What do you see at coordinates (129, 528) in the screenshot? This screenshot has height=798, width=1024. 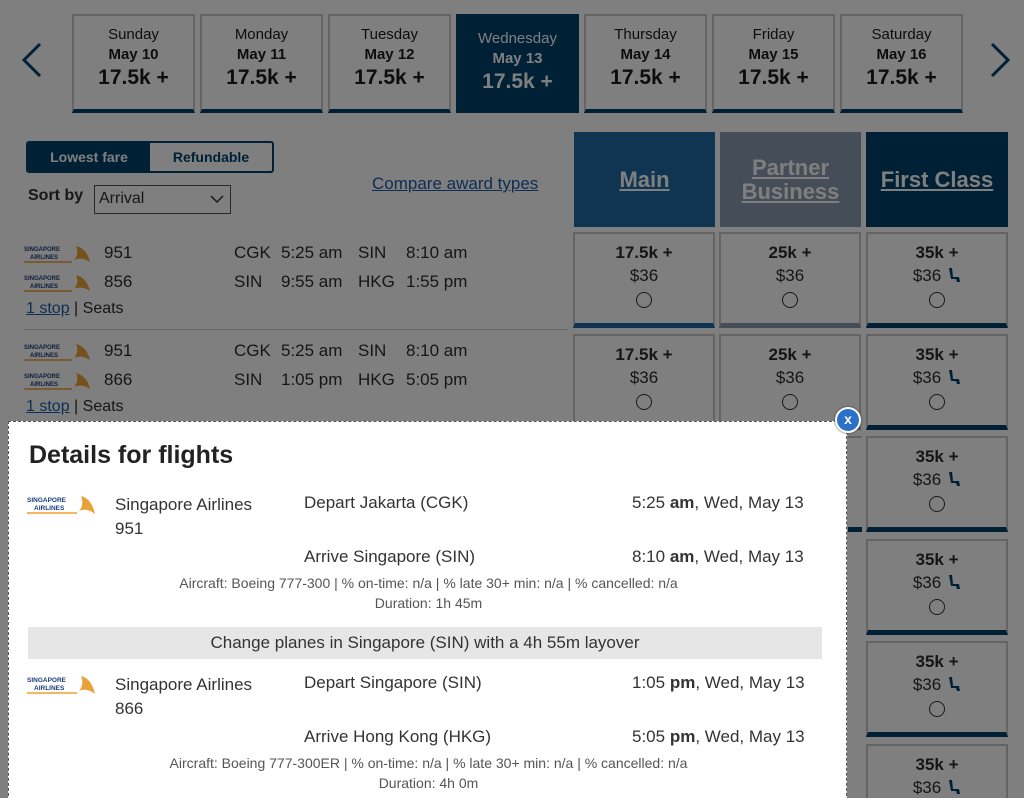 I see `flight-number: 951` at bounding box center [129, 528].